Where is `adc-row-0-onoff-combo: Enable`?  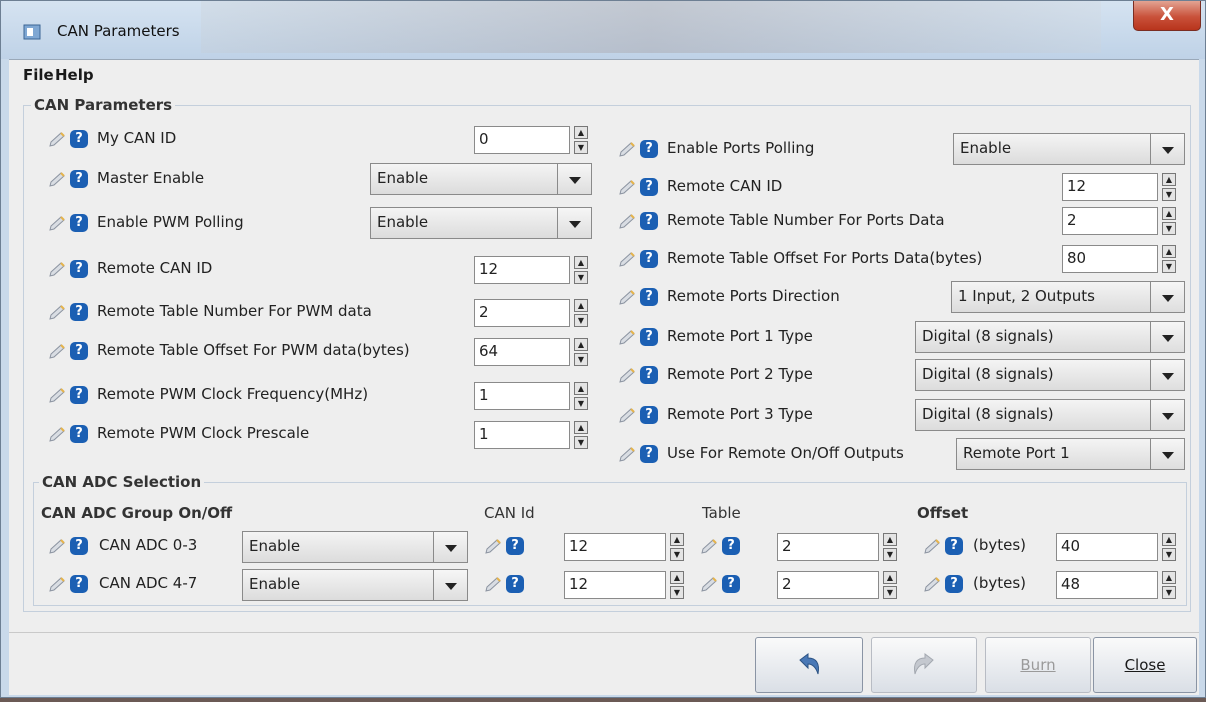 adc-row-0-onoff-combo: Enable is located at coordinates (355, 547).